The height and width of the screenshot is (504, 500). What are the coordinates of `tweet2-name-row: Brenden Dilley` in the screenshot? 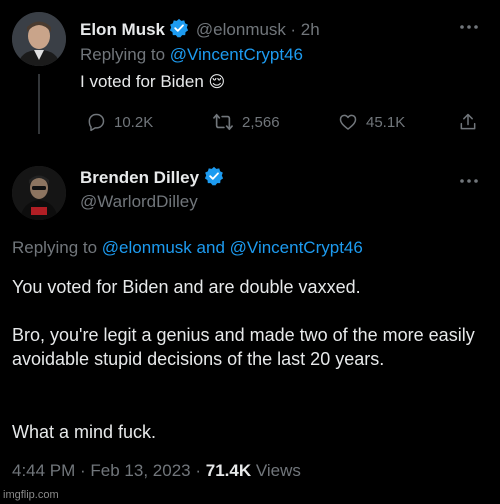 It's located at (152, 178).